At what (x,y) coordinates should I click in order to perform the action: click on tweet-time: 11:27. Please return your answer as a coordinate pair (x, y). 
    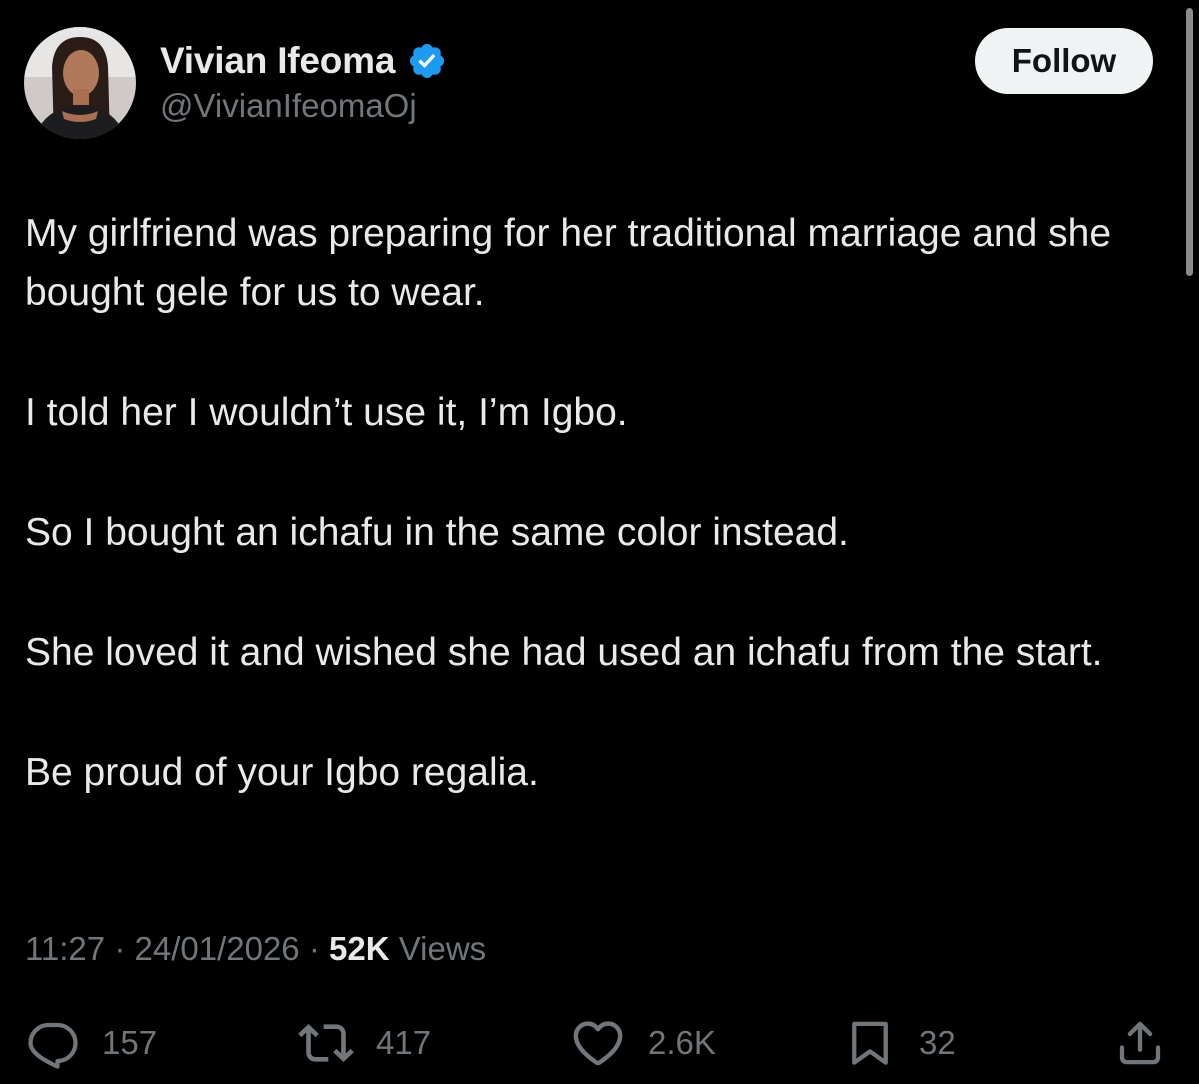
    Looking at the image, I should click on (65, 948).